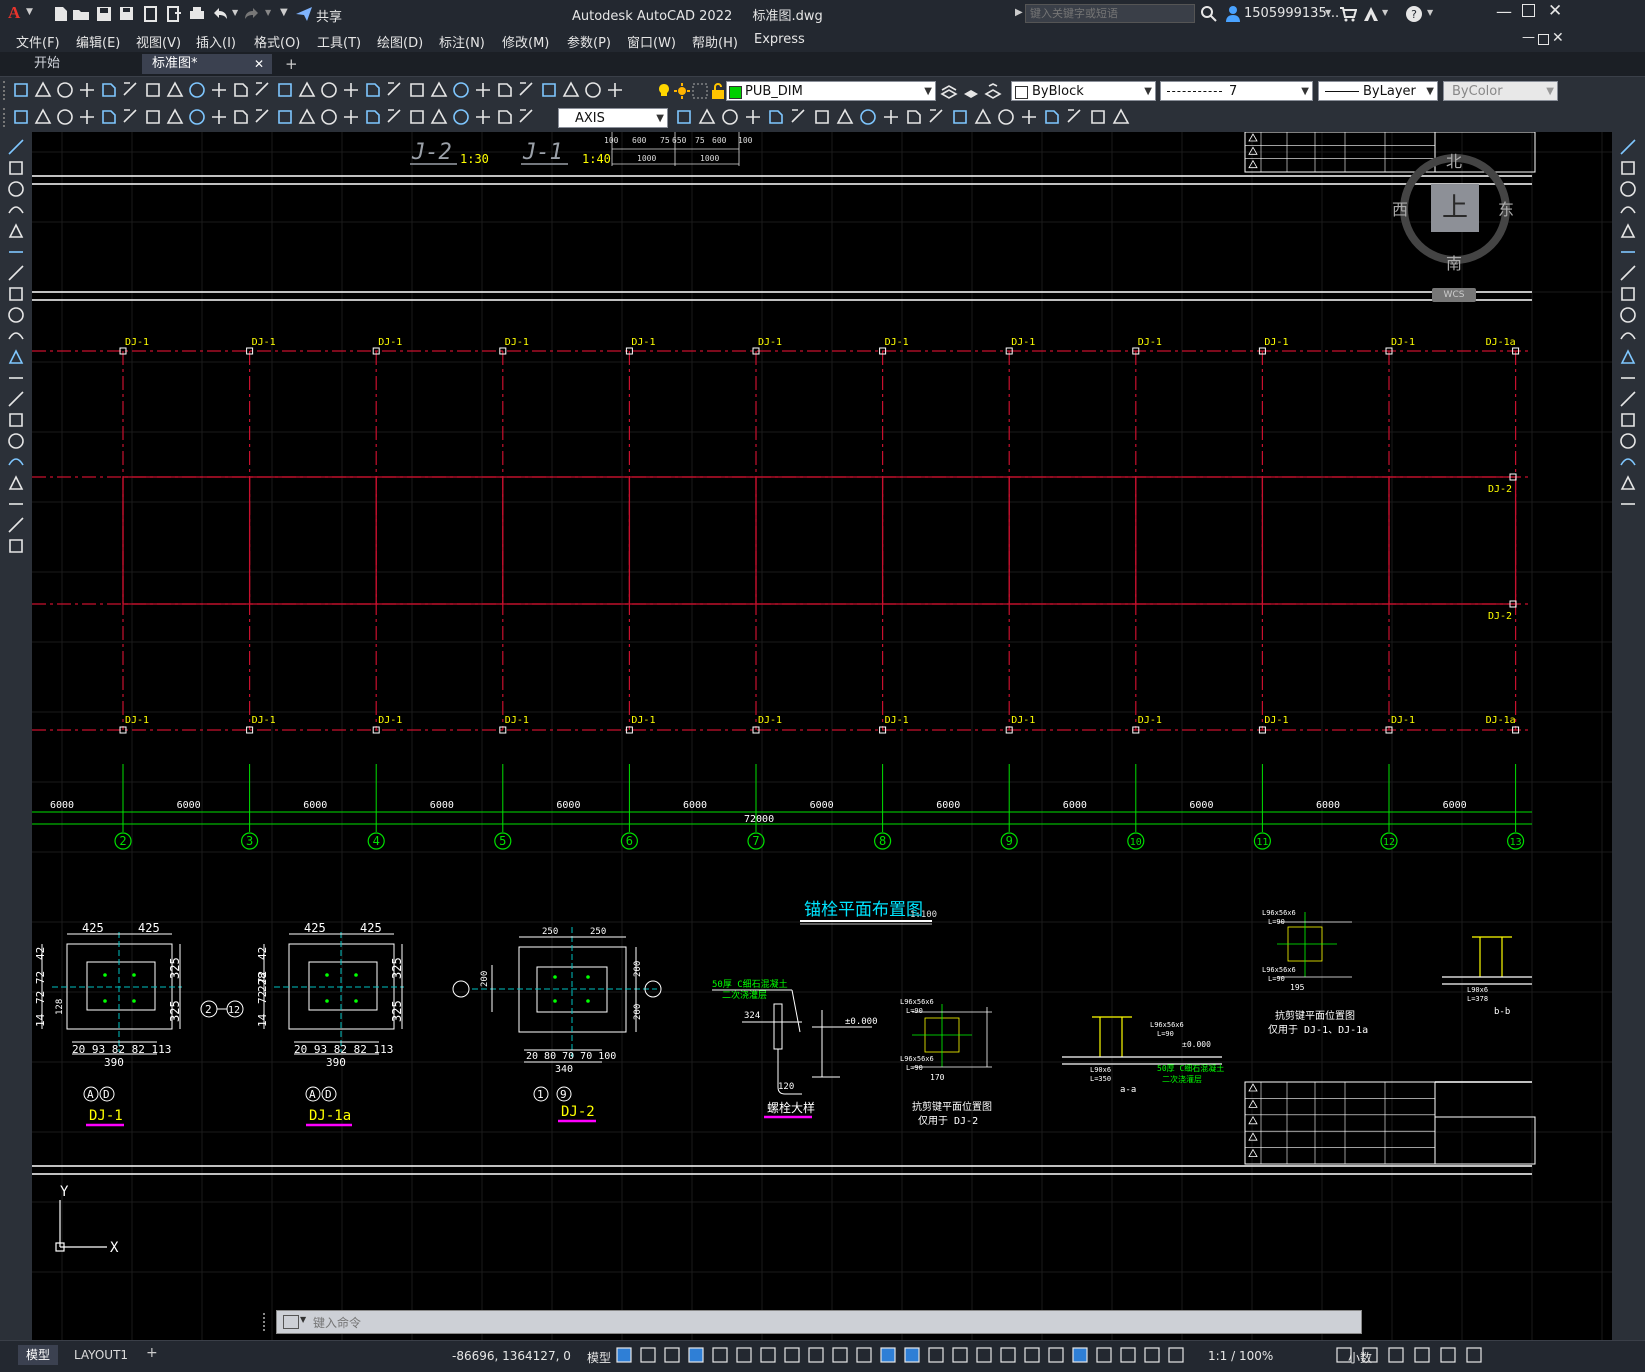 The image size is (1645, 1372). I want to click on viewcube: 上 北 南 东 西, so click(1453, 212).